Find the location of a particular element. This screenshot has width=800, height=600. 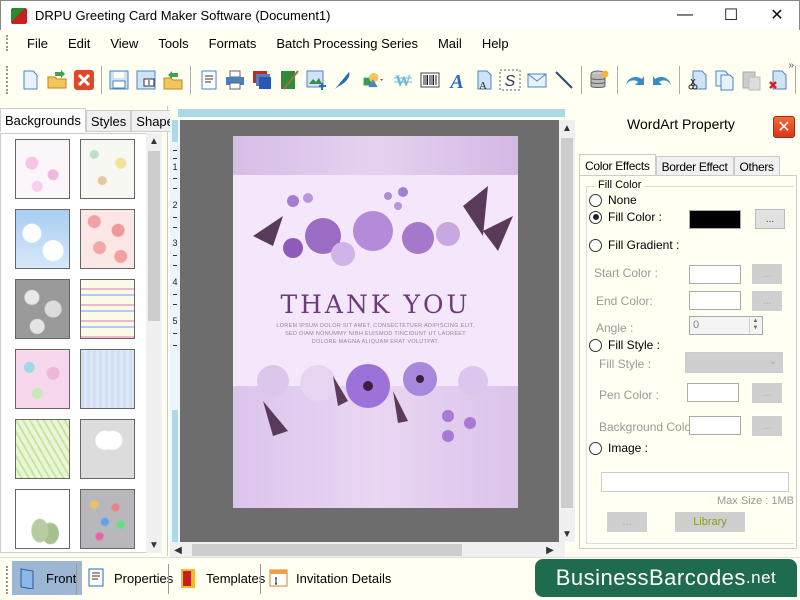

email-button is located at coordinates (537, 80).